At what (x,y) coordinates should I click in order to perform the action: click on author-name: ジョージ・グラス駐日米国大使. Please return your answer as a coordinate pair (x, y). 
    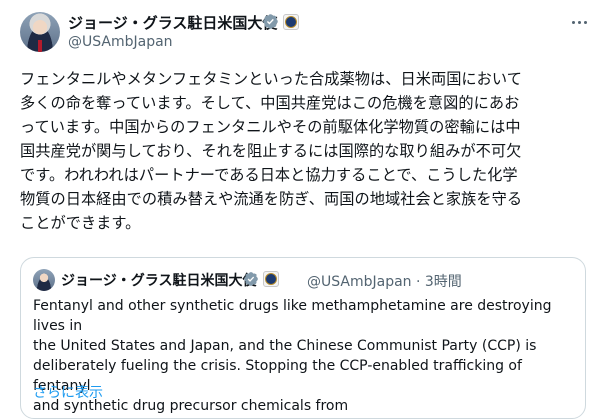
    Looking at the image, I should click on (172, 22).